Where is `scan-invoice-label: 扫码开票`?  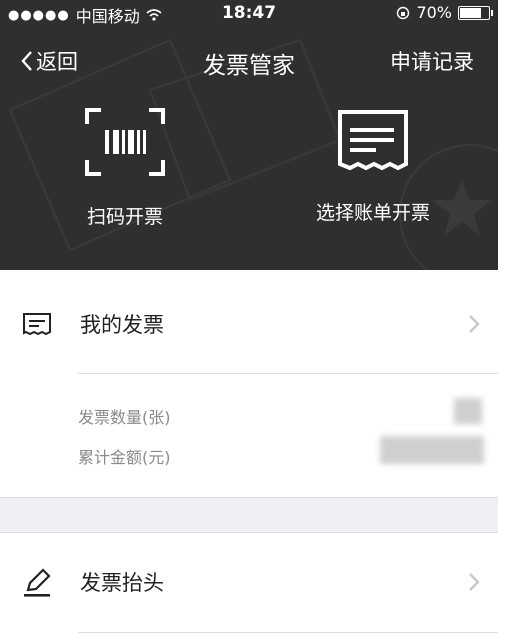 scan-invoice-label: 扫码开票 is located at coordinates (124, 217).